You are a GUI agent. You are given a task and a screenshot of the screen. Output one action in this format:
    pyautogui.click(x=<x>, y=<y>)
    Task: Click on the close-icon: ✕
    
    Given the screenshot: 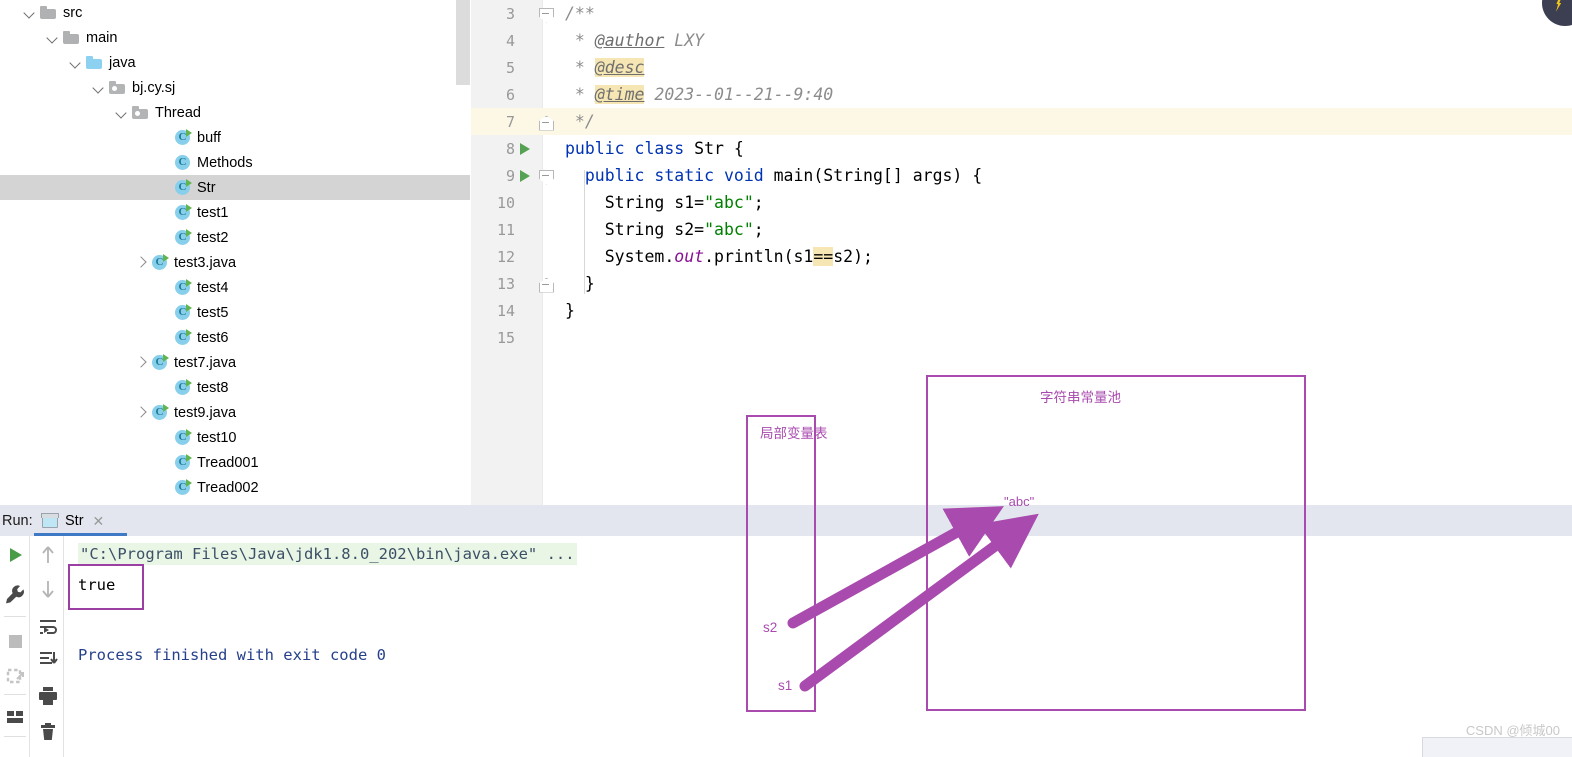 What is the action you would take?
    pyautogui.click(x=99, y=521)
    